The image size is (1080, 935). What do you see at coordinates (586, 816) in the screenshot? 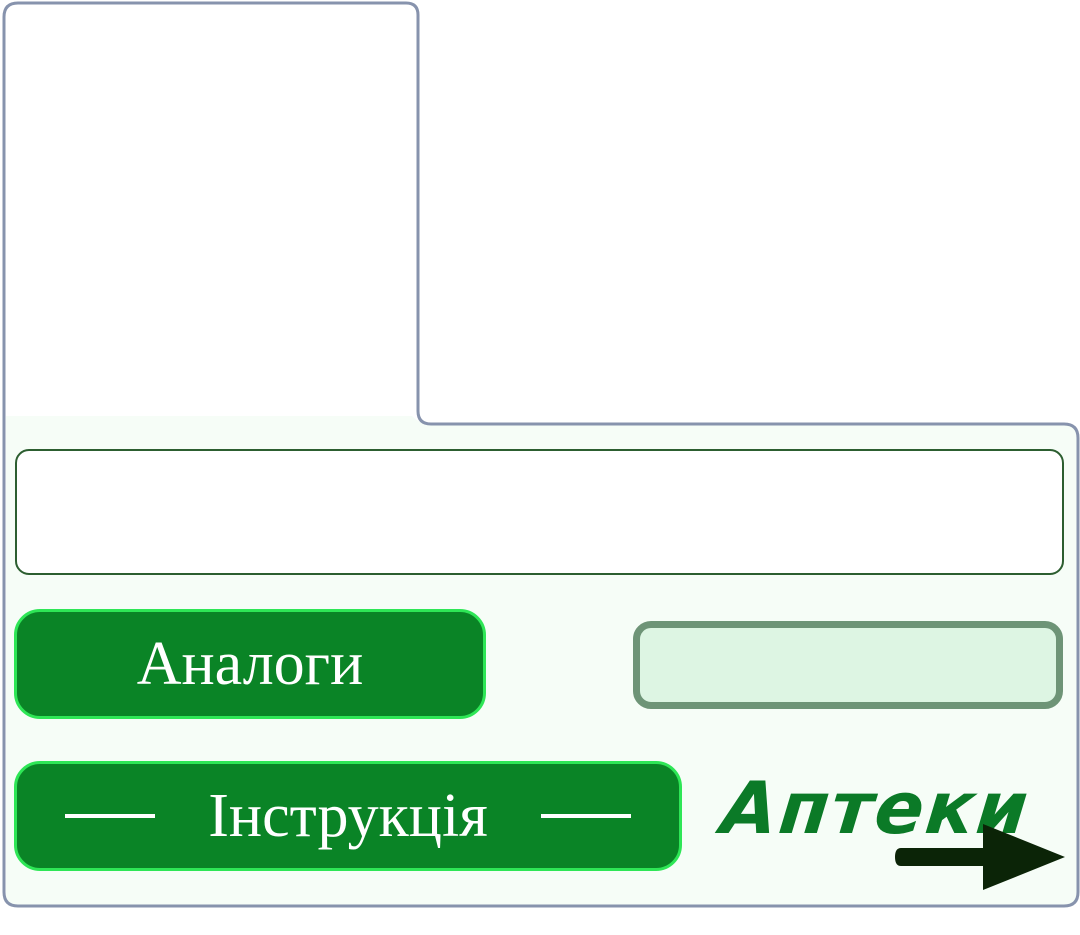
I see `dash-right-icon` at bounding box center [586, 816].